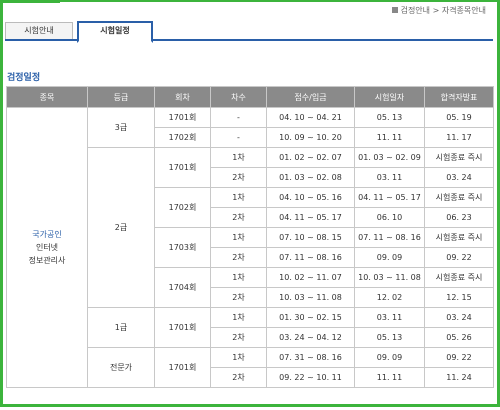  Describe the element at coordinates (459, 117) in the screenshot. I see `result-cell: 05. 19` at that location.